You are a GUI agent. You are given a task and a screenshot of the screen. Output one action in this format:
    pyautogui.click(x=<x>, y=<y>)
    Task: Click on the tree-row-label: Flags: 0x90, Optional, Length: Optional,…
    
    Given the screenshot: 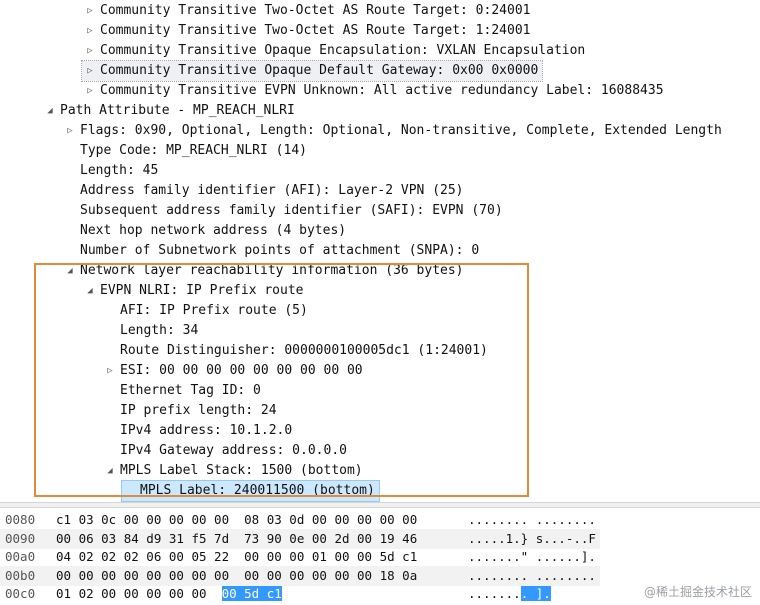 What is the action you would take?
    pyautogui.click(x=401, y=130)
    